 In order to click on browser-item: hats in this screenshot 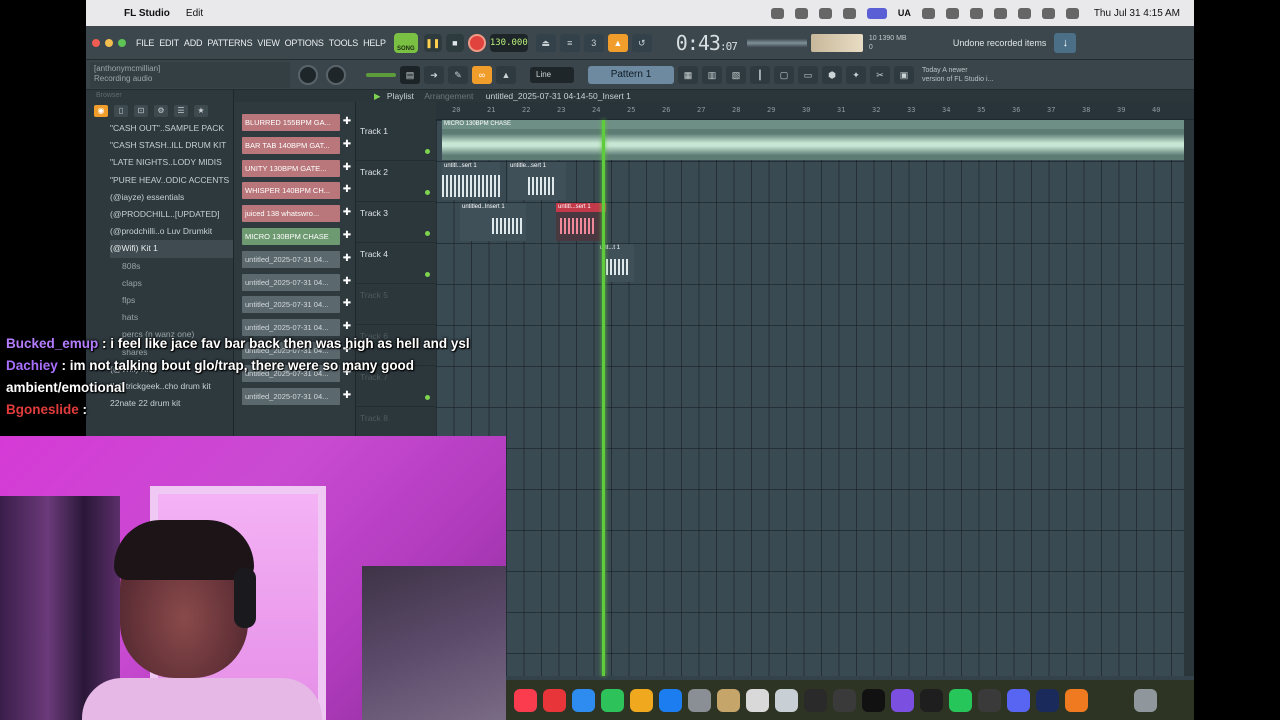, I will do `click(171, 317)`.